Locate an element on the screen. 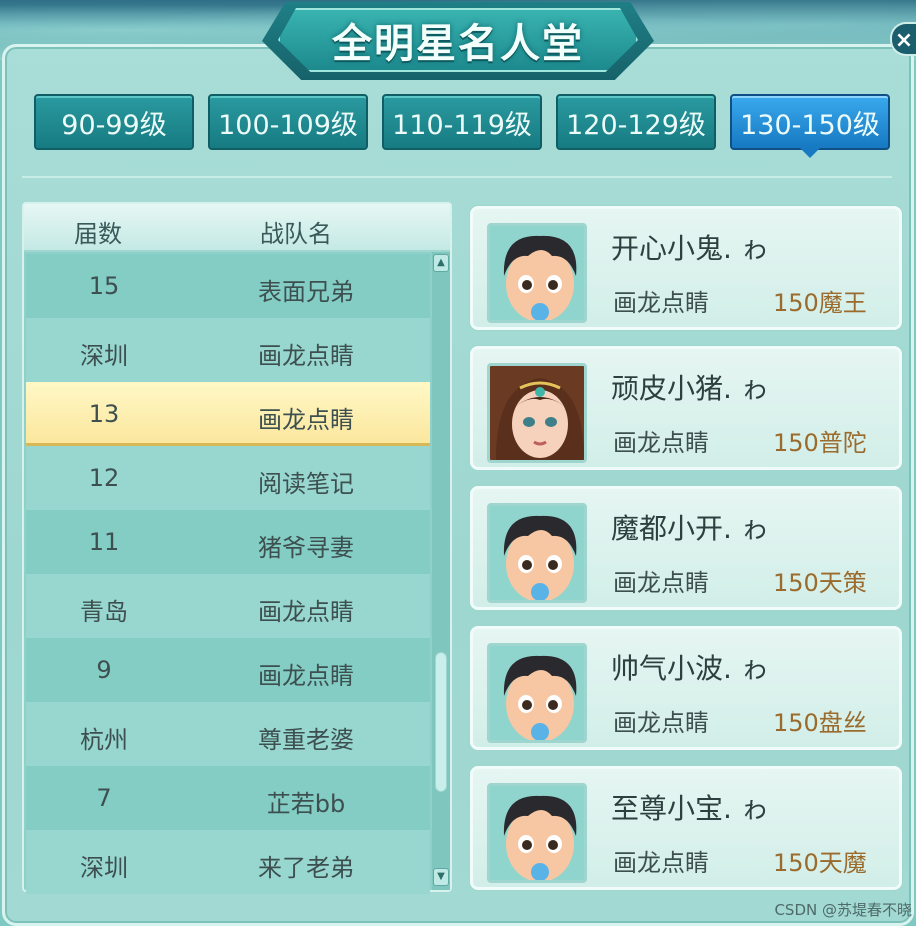 Image resolution: width=916 pixels, height=926 pixels. member-level-school: 150普陀 is located at coordinates (820, 443).